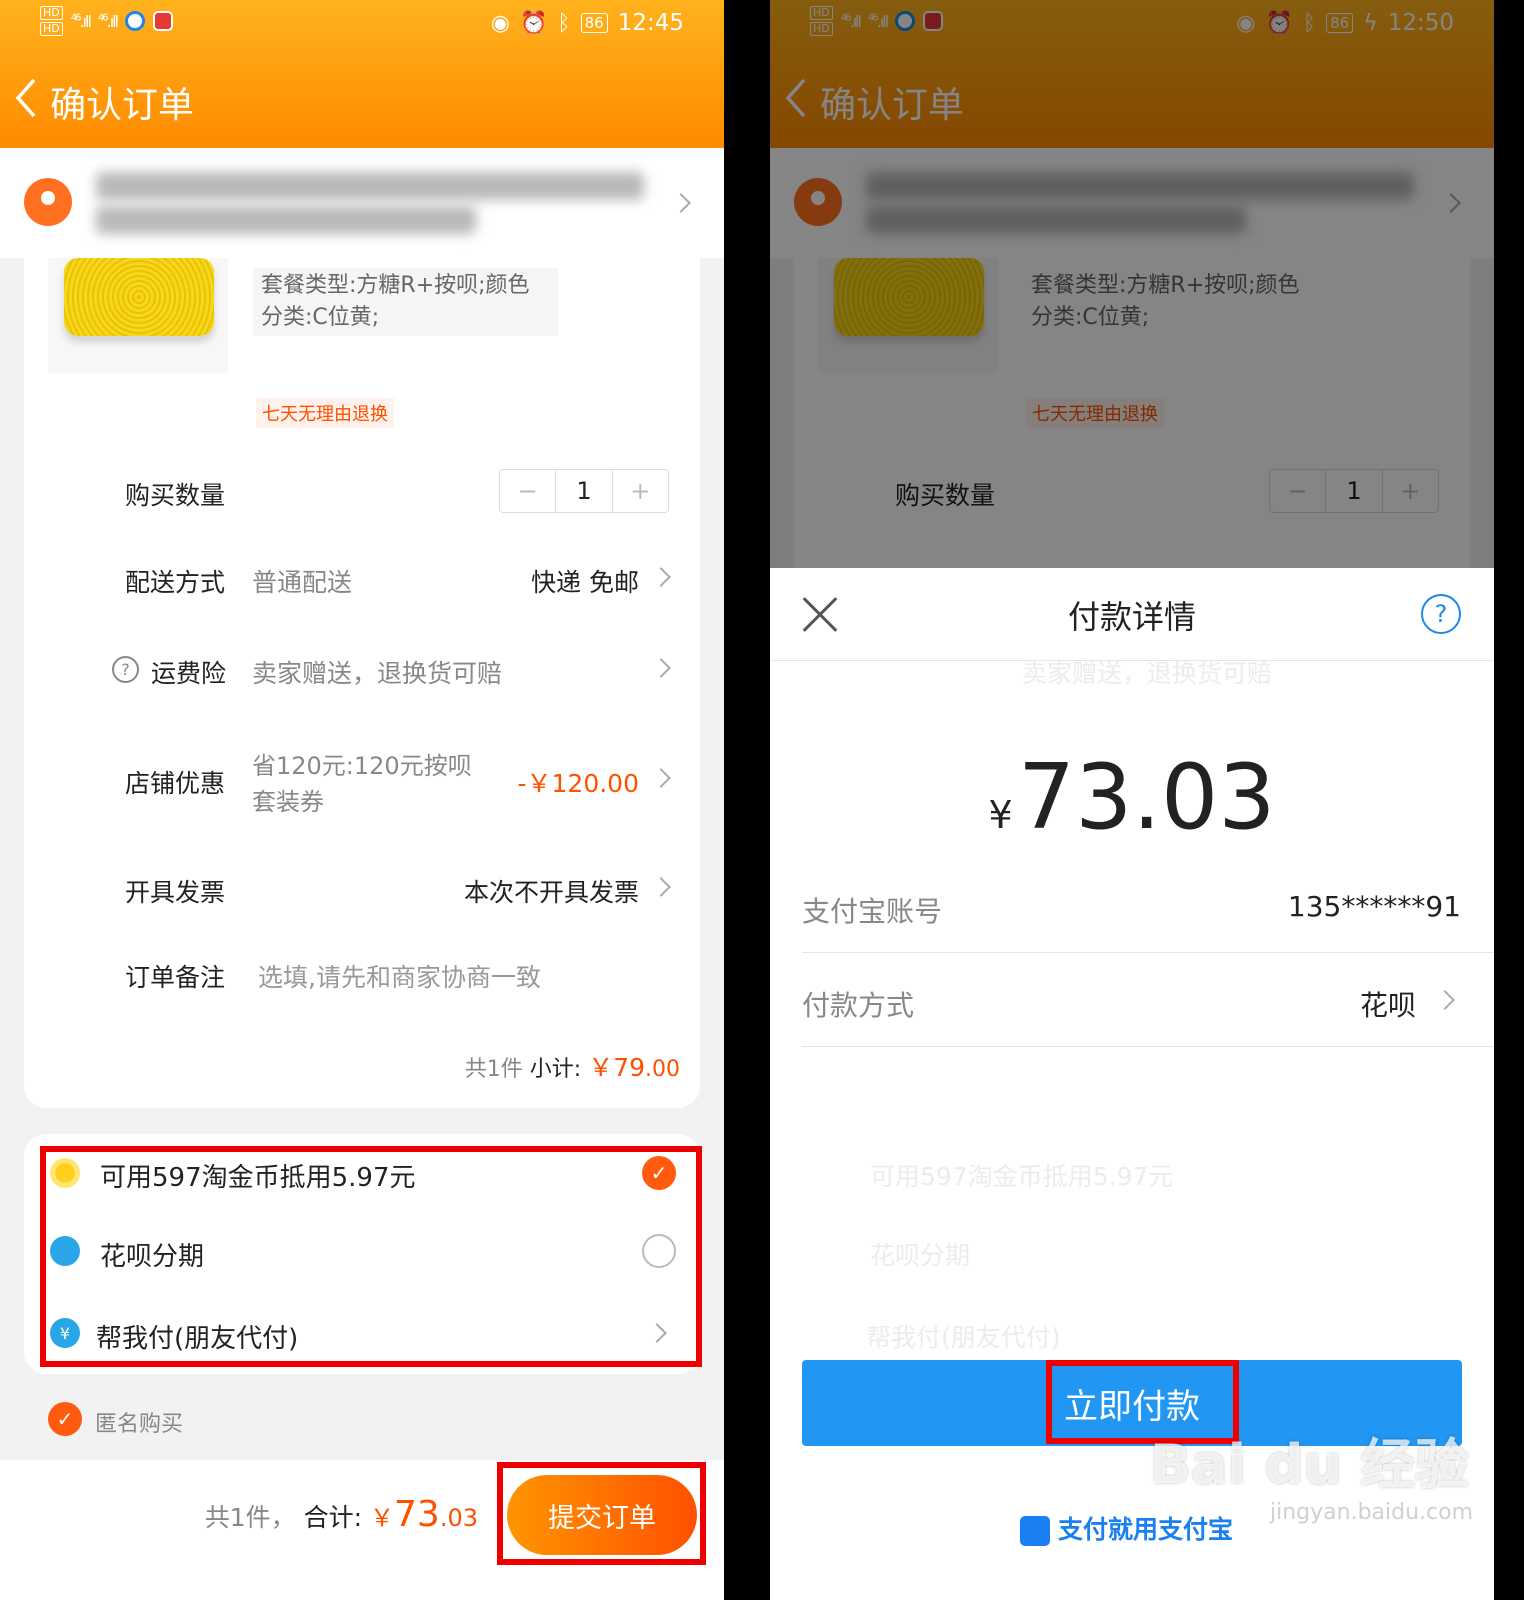 This screenshot has width=1524, height=1600. What do you see at coordinates (250, 1517) in the screenshot?
I see `total-count: 共1件，` at bounding box center [250, 1517].